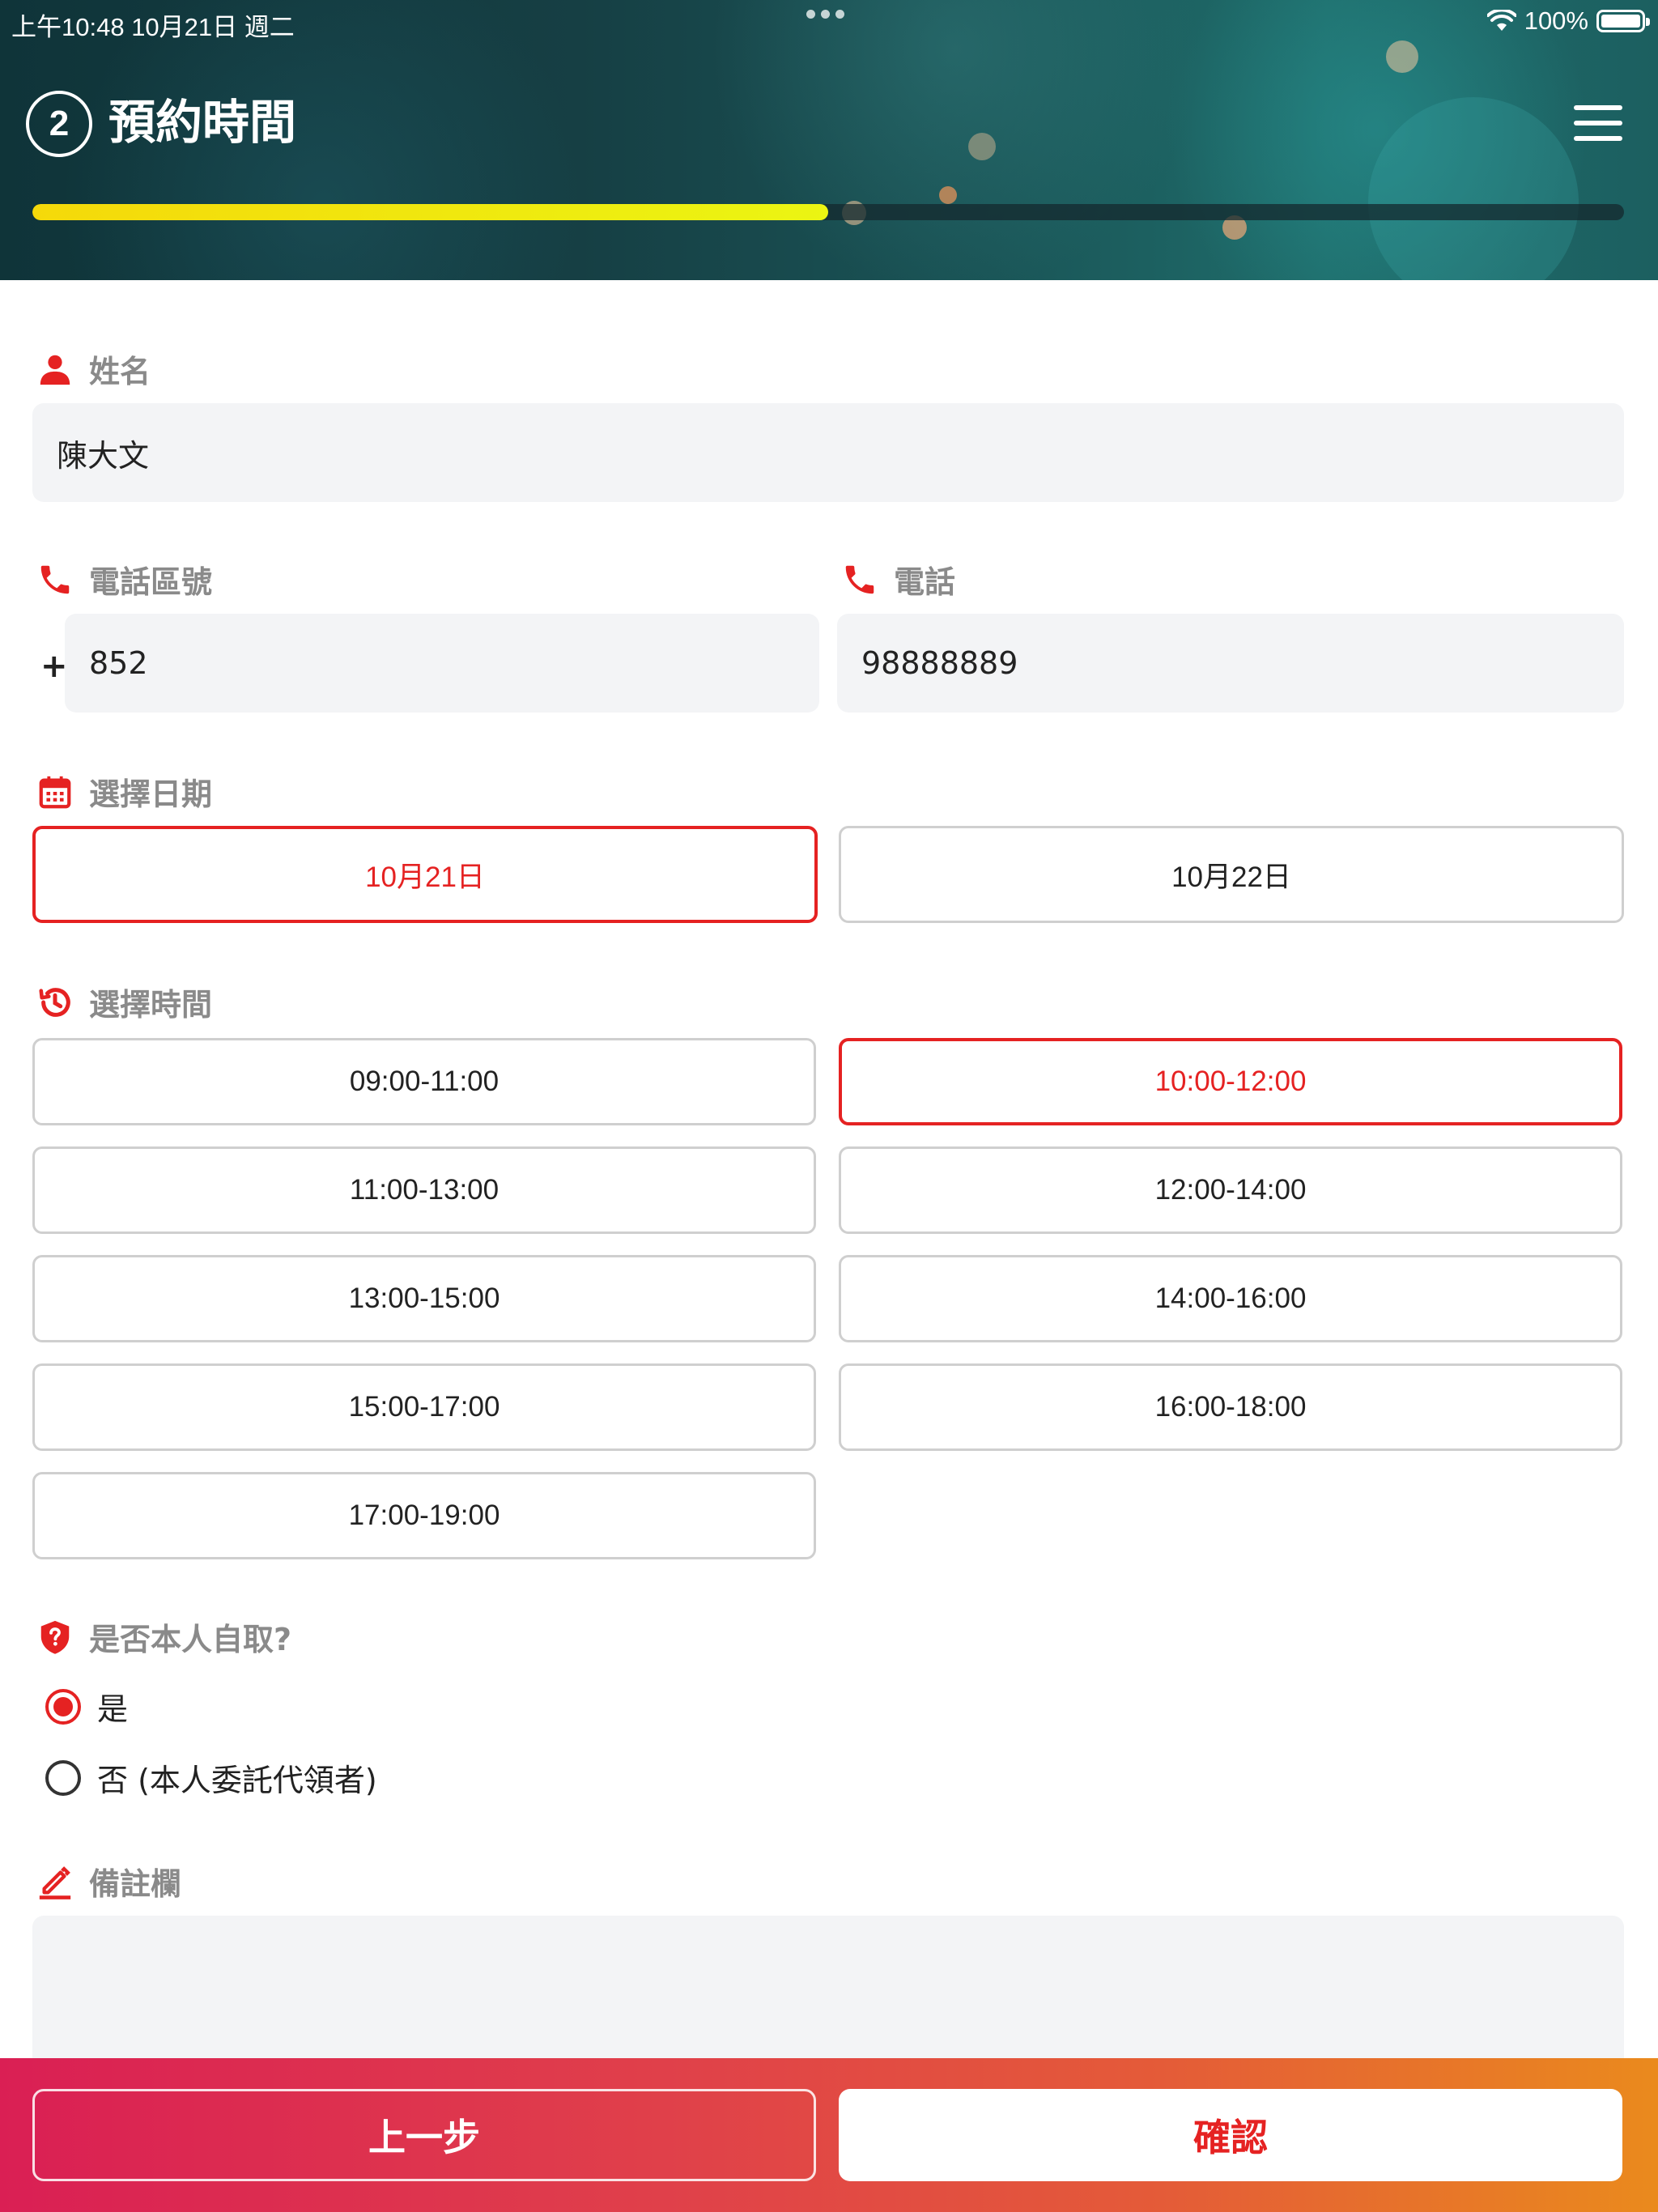  What do you see at coordinates (424, 1407) in the screenshot?
I see `time-slot-option: 15:00-17:00` at bounding box center [424, 1407].